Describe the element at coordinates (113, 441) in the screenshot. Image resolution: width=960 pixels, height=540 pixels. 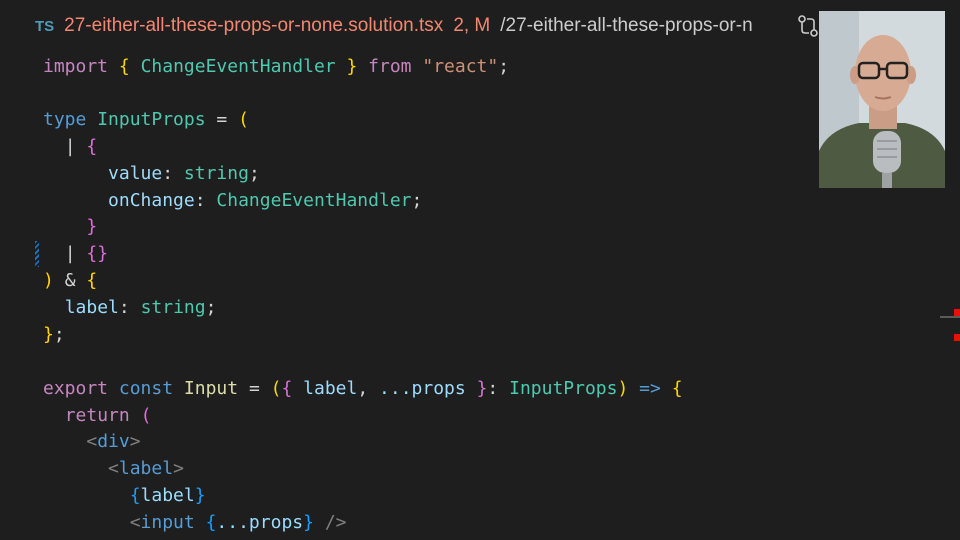
I see `token: div` at that location.